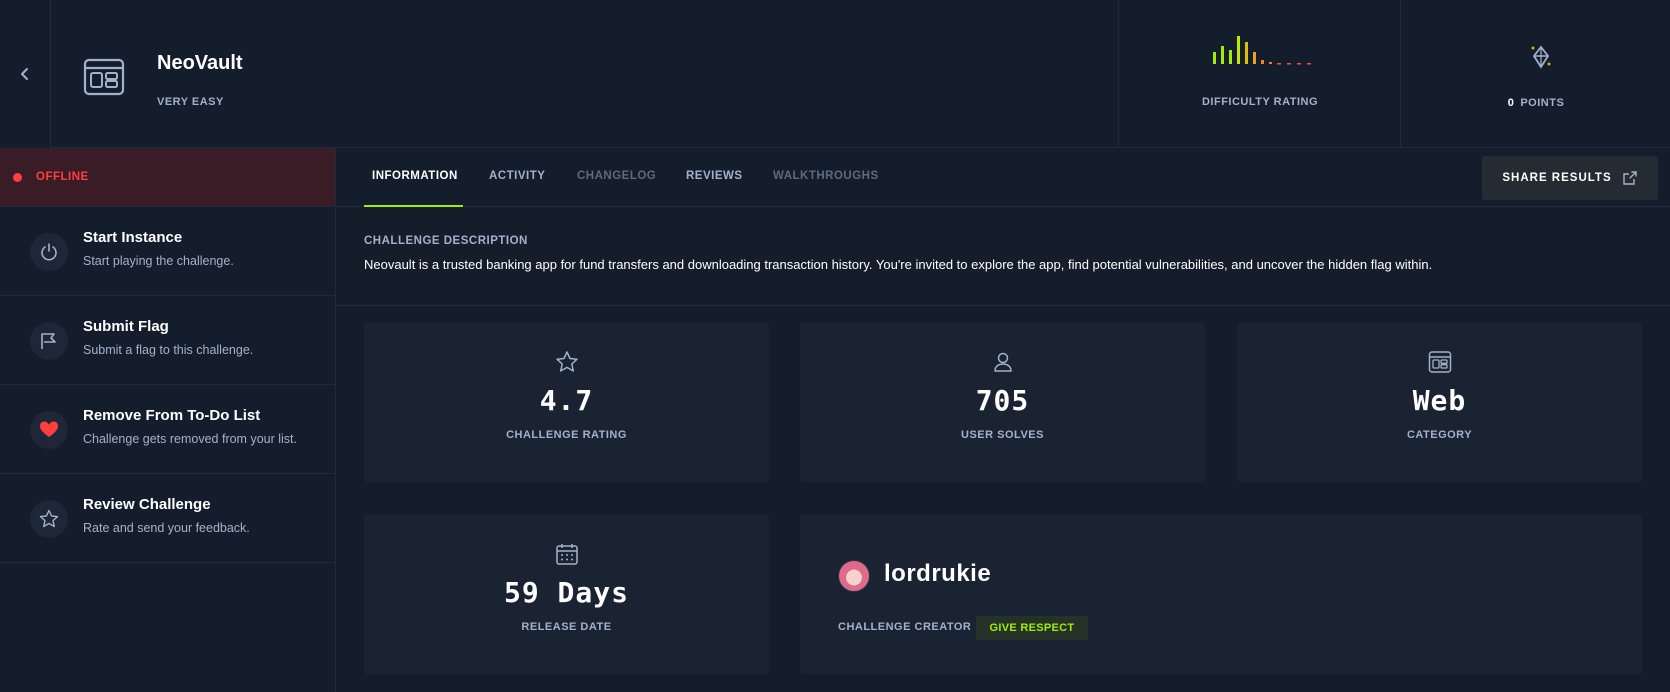 The height and width of the screenshot is (692, 1670). What do you see at coordinates (1542, 103) in the screenshot?
I see `points-text: POINTS` at bounding box center [1542, 103].